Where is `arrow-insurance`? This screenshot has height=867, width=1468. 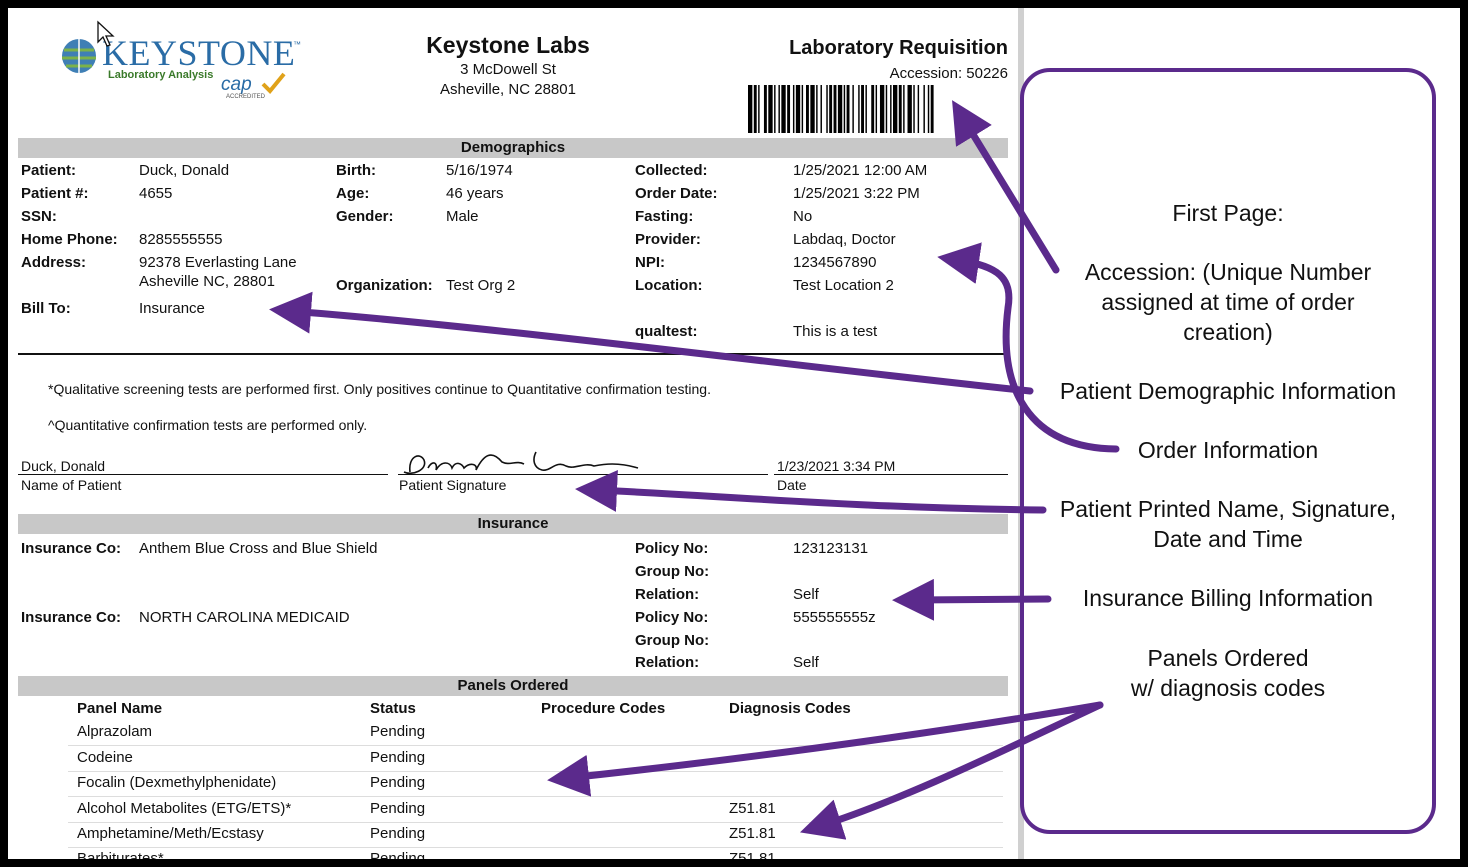
arrow-insurance is located at coordinates (972, 599).